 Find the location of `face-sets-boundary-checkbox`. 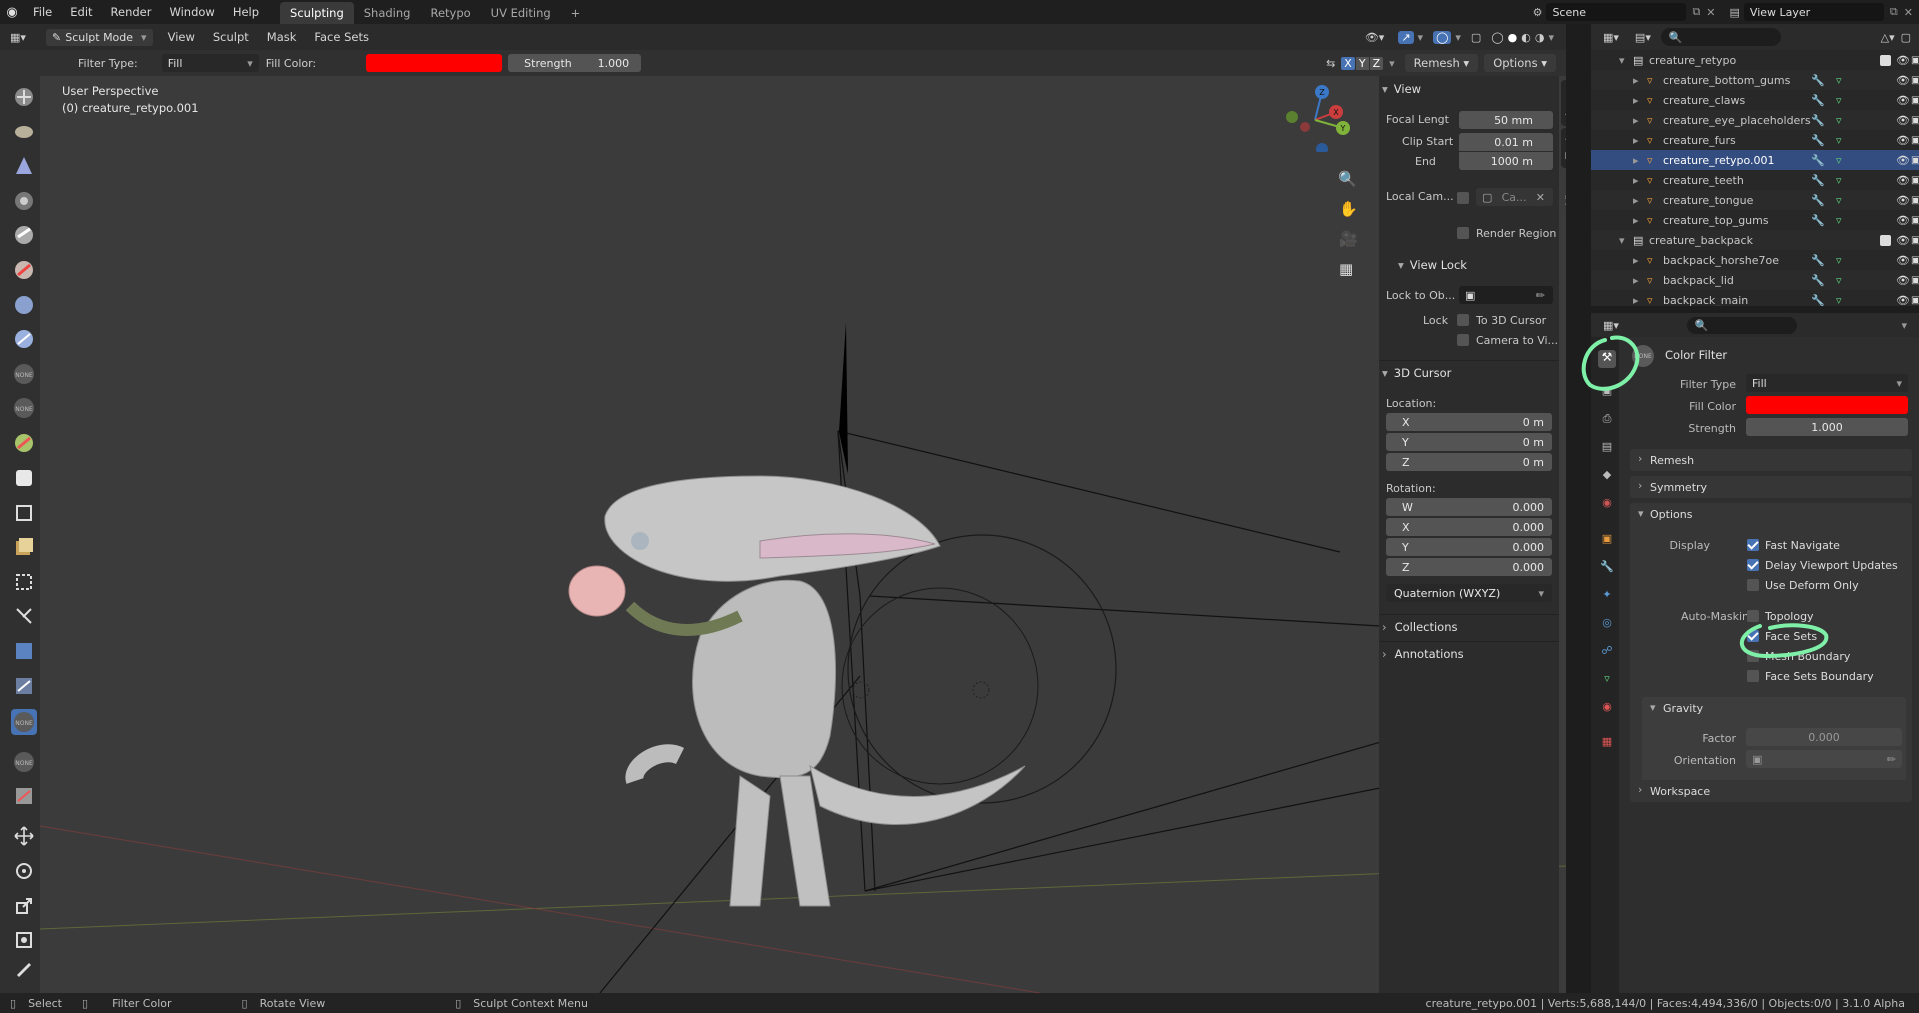

face-sets-boundary-checkbox is located at coordinates (1753, 676).